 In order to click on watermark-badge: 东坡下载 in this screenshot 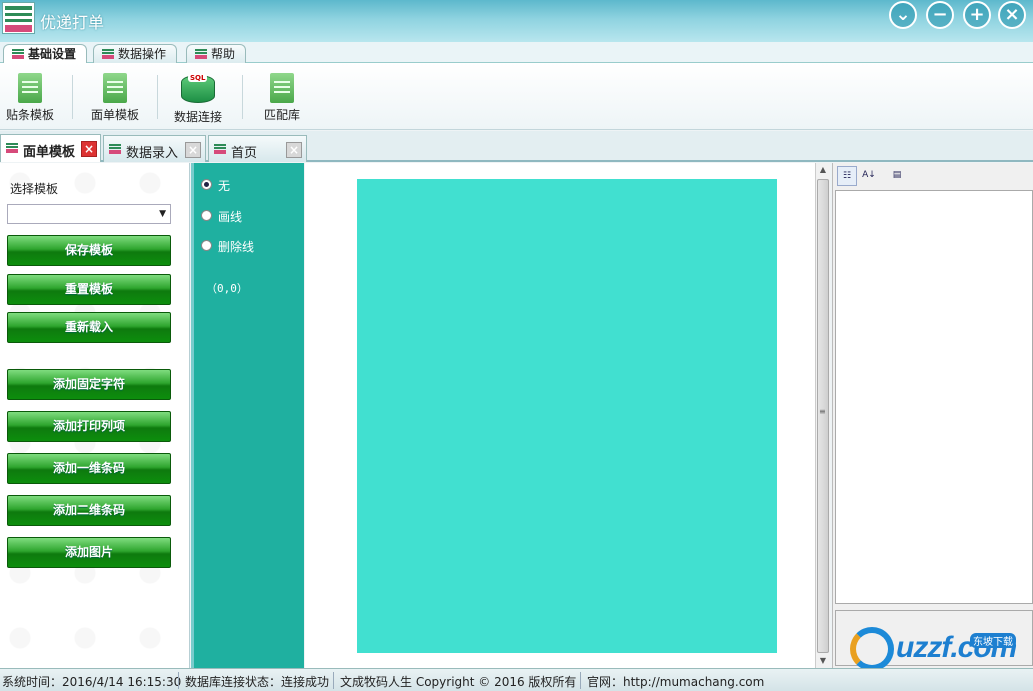, I will do `click(993, 640)`.